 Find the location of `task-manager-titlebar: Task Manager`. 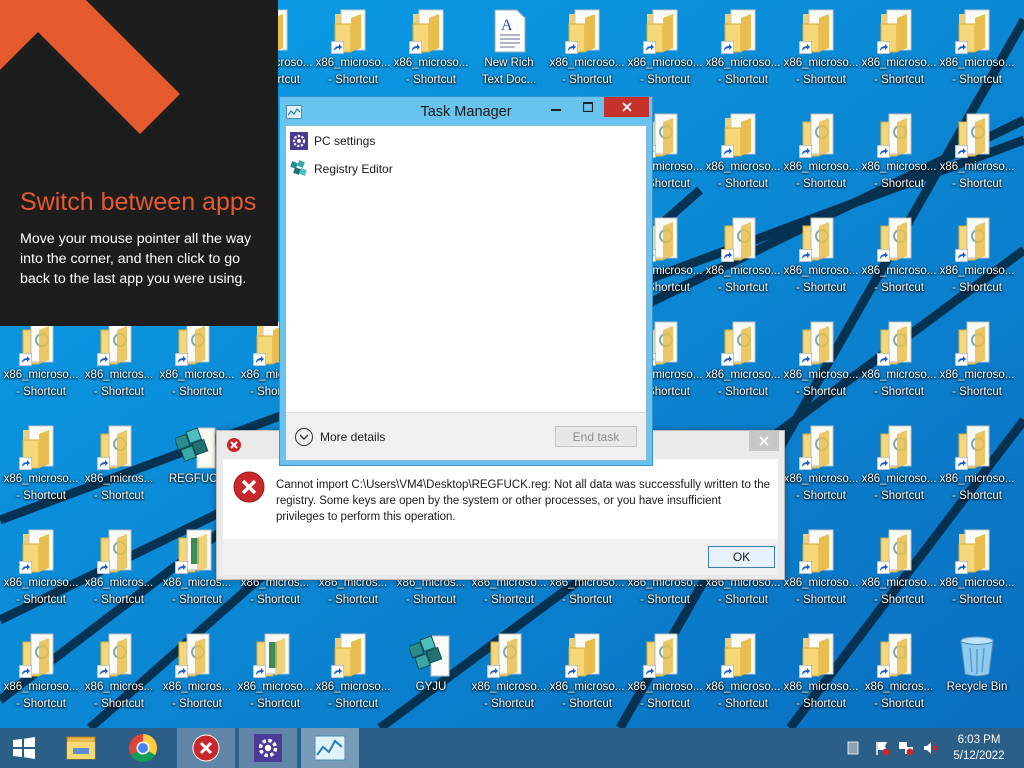

task-manager-titlebar: Task Manager is located at coordinates (466, 111).